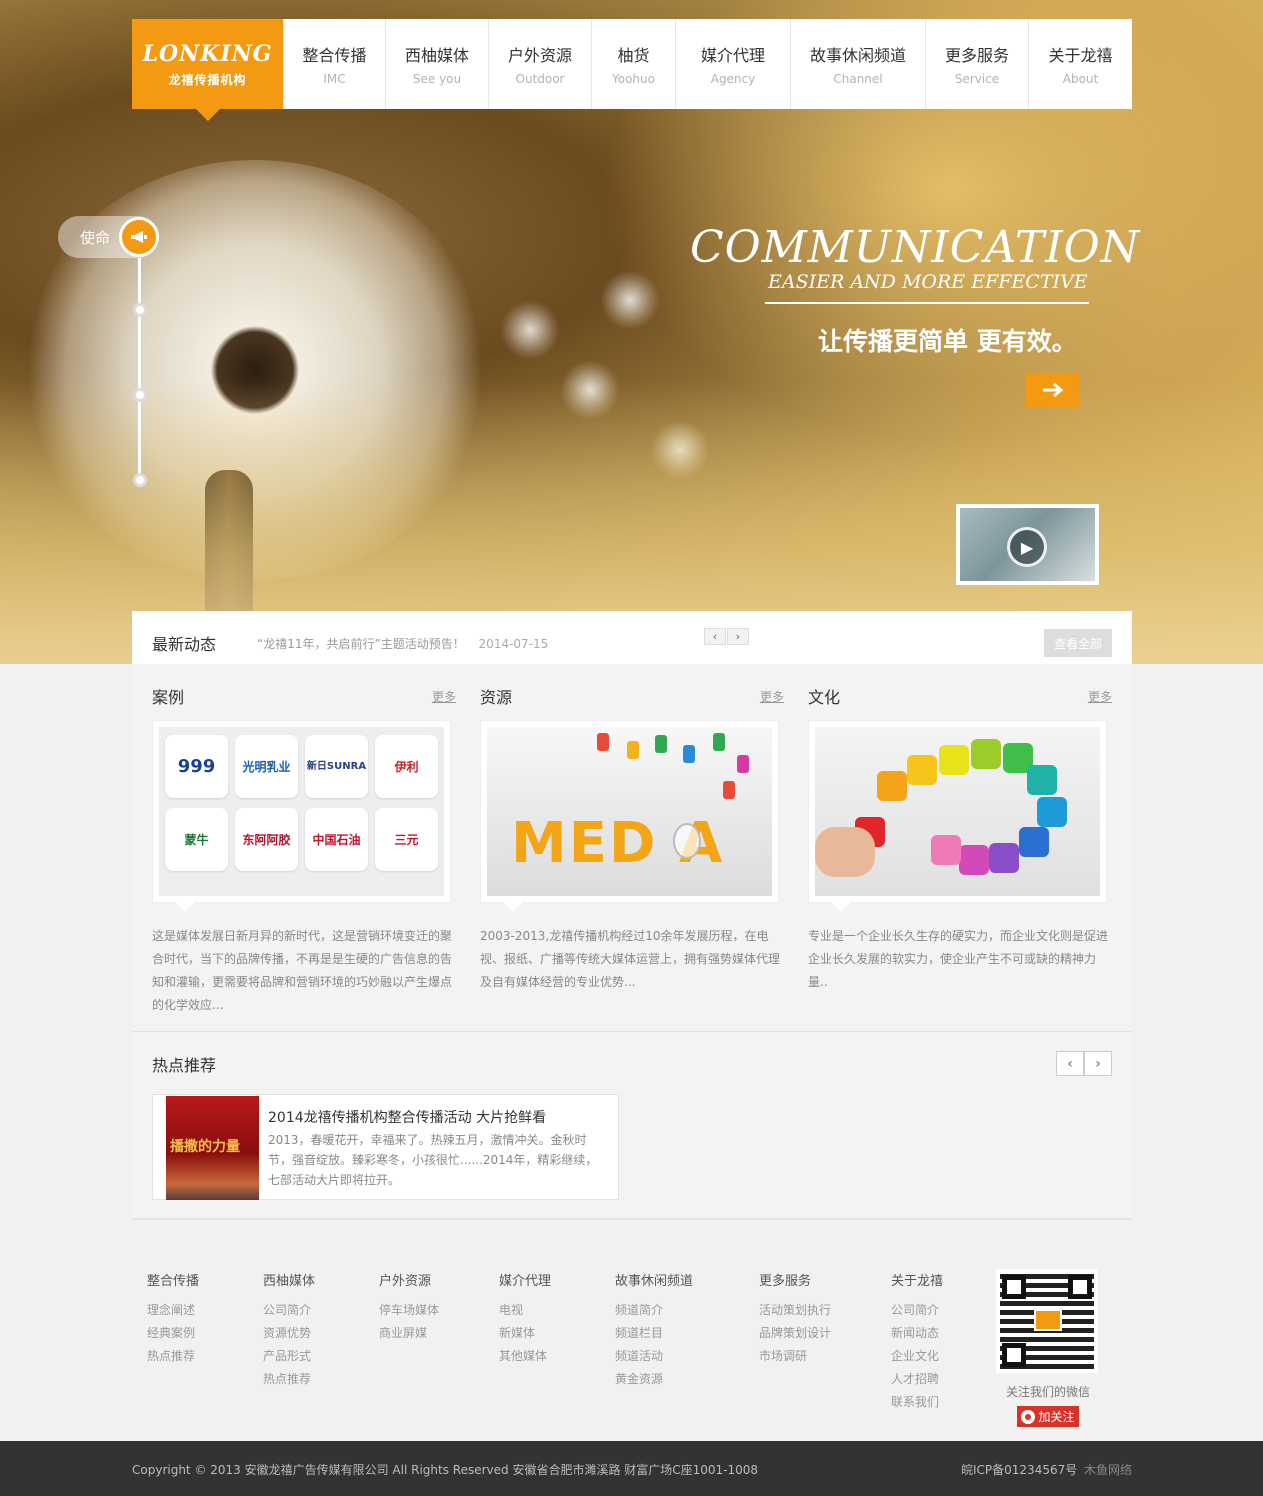 Image resolution: width=1263 pixels, height=1496 pixels. Describe the element at coordinates (715, 636) in the screenshot. I see `news-prev-button: ‹` at that location.